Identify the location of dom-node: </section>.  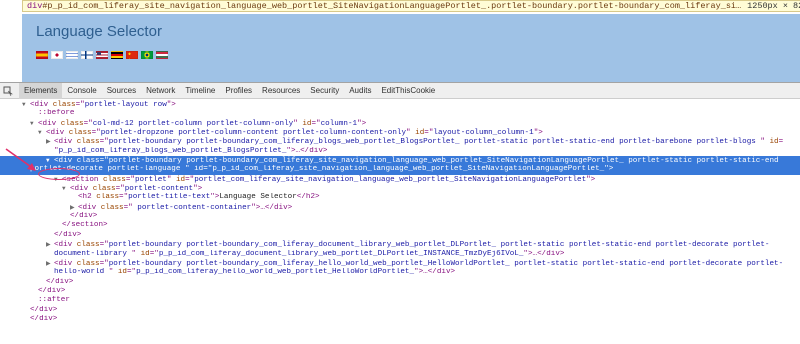
(400, 225).